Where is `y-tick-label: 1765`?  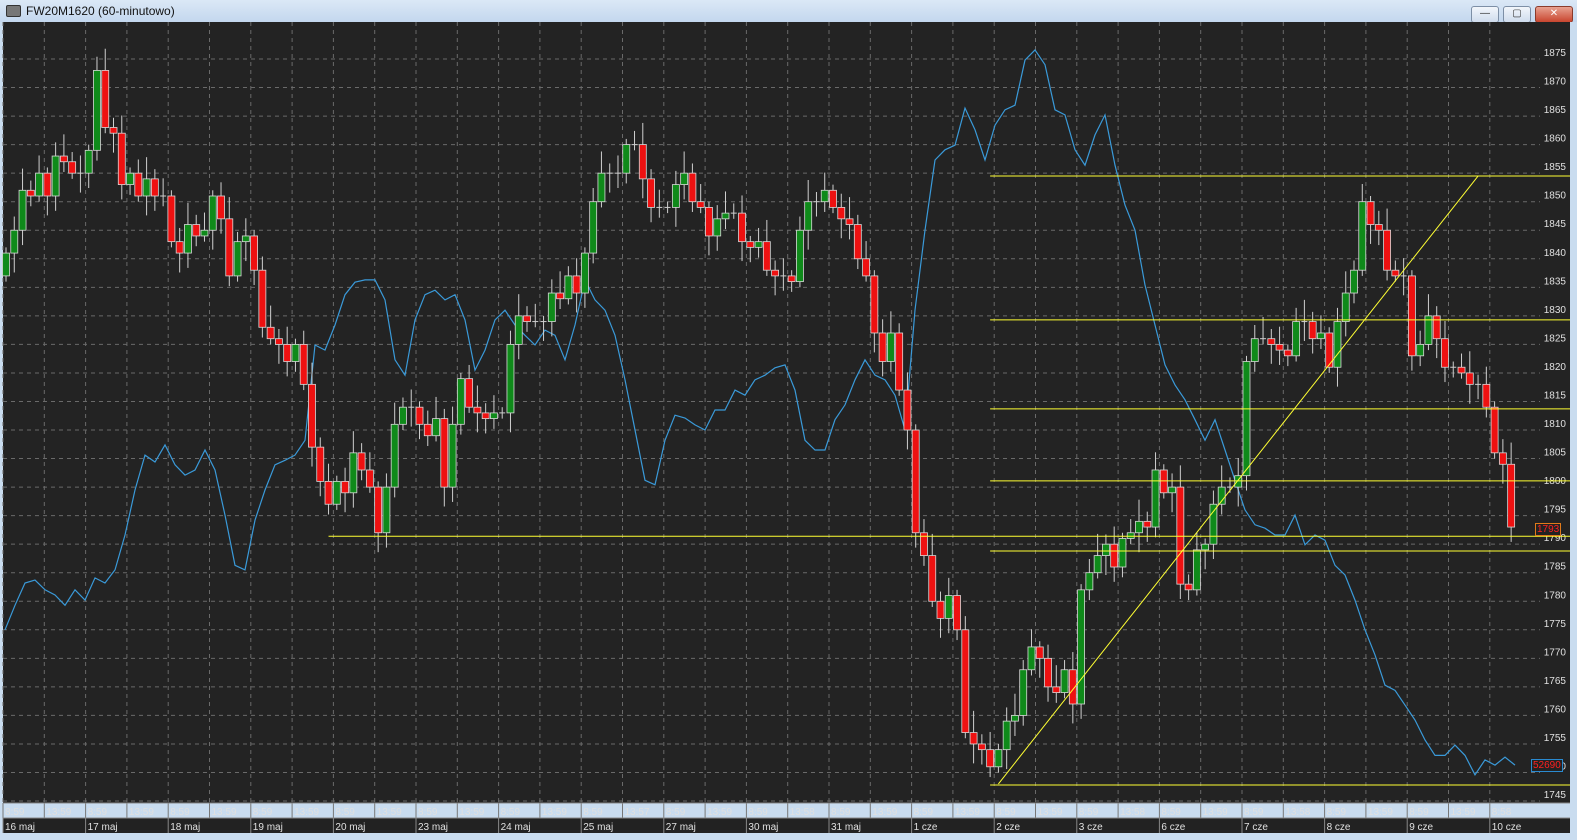
y-tick-label: 1765 is located at coordinates (1555, 681).